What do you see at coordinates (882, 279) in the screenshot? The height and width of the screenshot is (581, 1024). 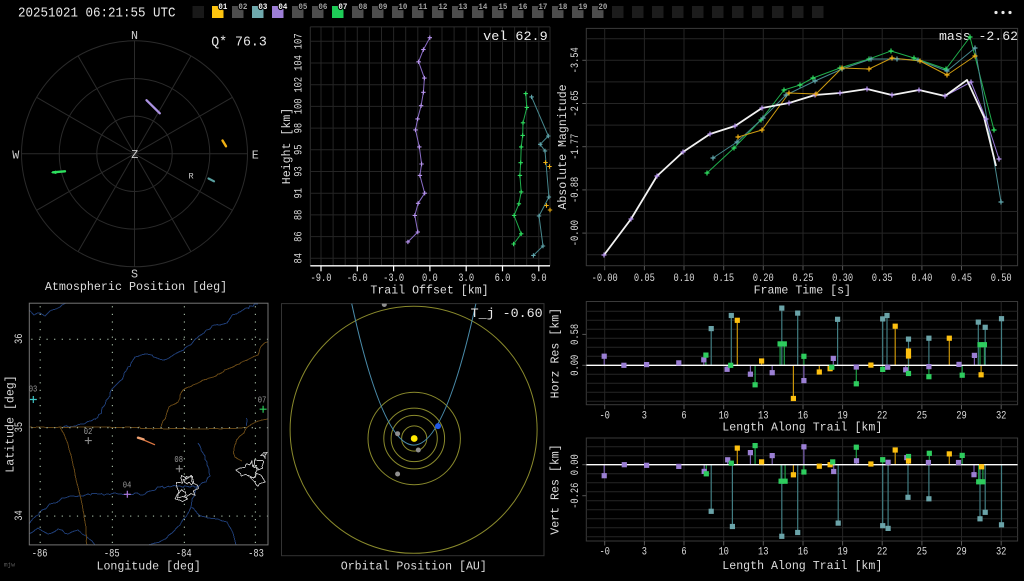 I see `svg-text: 0.35` at bounding box center [882, 279].